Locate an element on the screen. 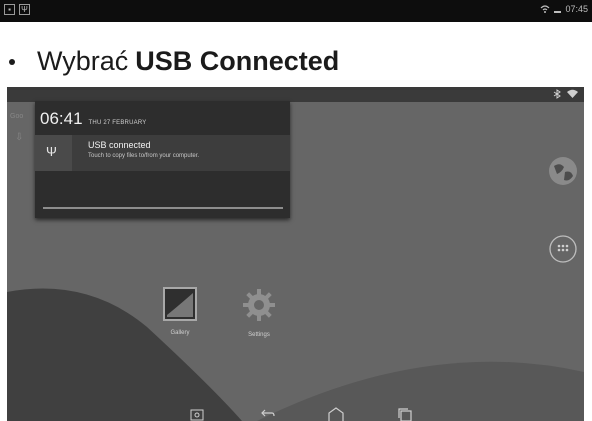 This screenshot has height=421, width=592. panel-drag-handle is located at coordinates (163, 208).